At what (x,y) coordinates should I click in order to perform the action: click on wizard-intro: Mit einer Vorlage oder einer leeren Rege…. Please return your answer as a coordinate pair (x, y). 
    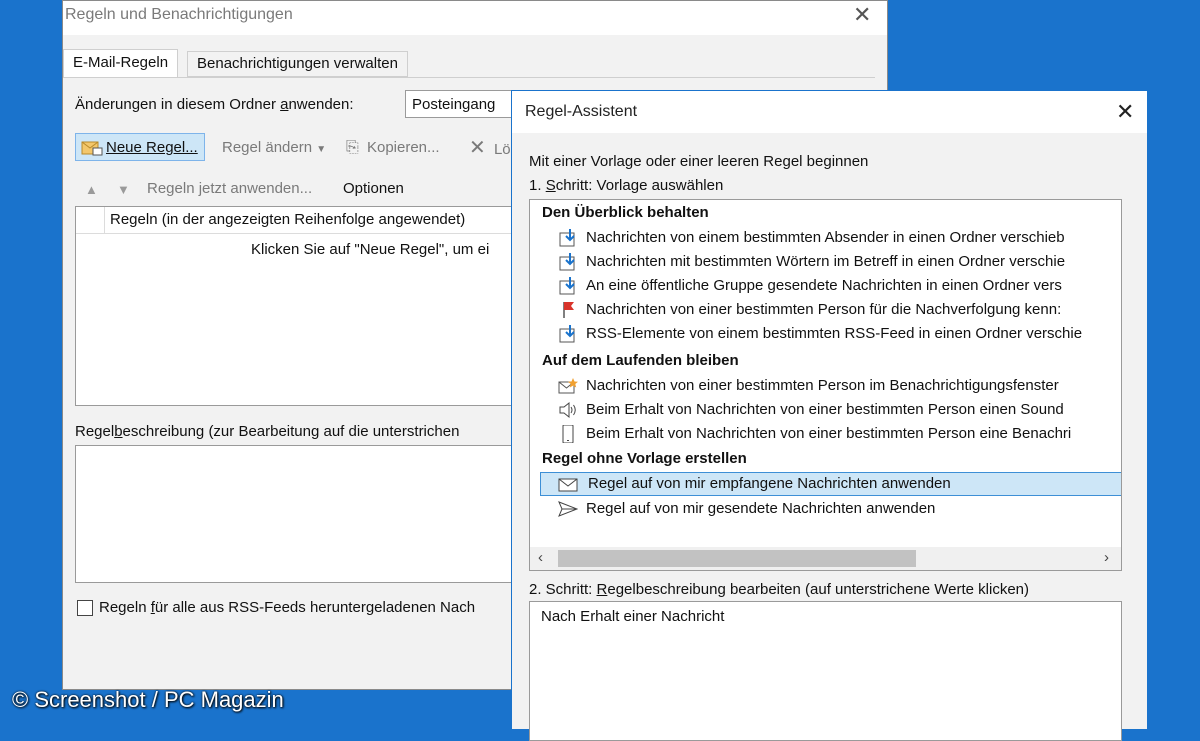
    Looking at the image, I should click on (699, 161).